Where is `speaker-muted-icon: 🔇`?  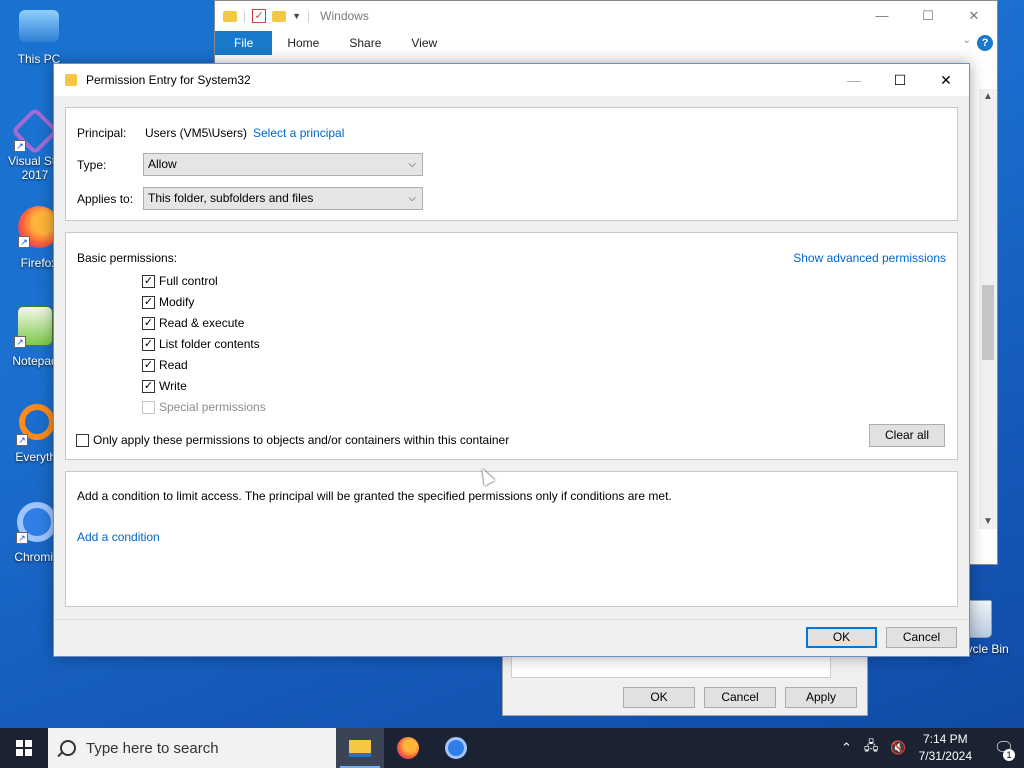
speaker-muted-icon: 🔇 is located at coordinates (898, 748).